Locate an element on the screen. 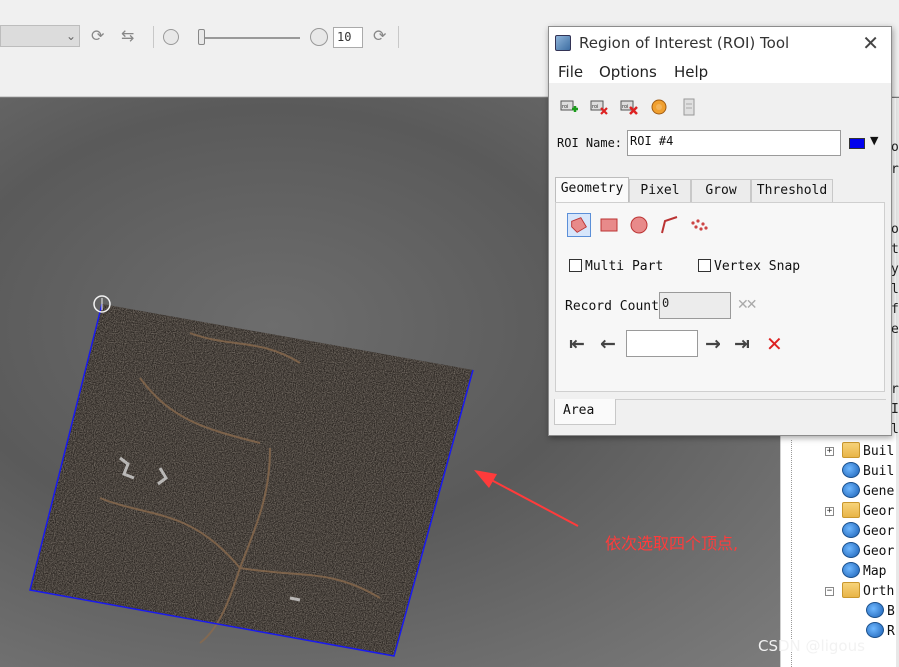 The height and width of the screenshot is (667, 899). tree-edge-char: t is located at coordinates (895, 249).